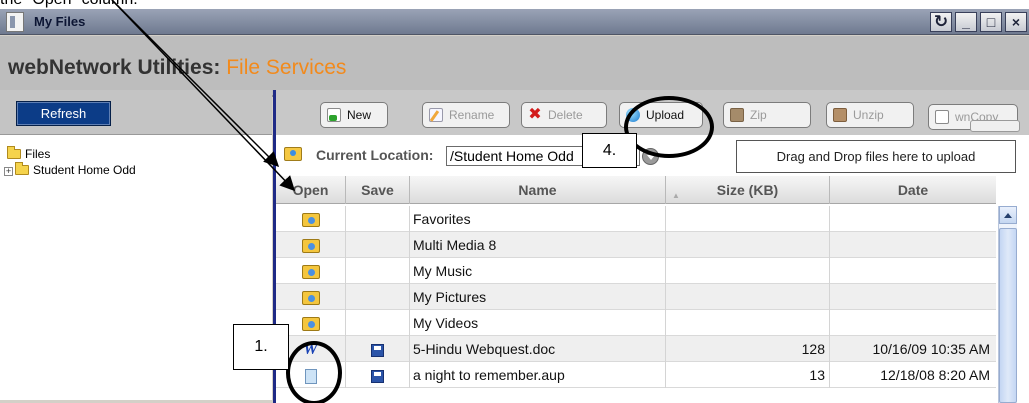 The image size is (1029, 403). I want to click on app-title: webNetwork Utilities: File Services, so click(177, 68).